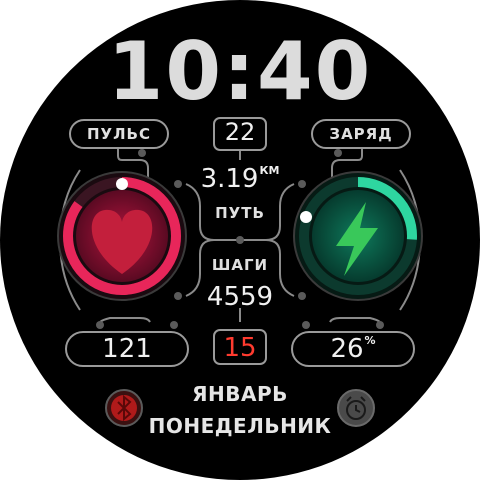 This screenshot has height=480, width=480. What do you see at coordinates (240, 426) in the screenshot?
I see `weekday-label: ПОНЕДЕЛЬНИК` at bounding box center [240, 426].